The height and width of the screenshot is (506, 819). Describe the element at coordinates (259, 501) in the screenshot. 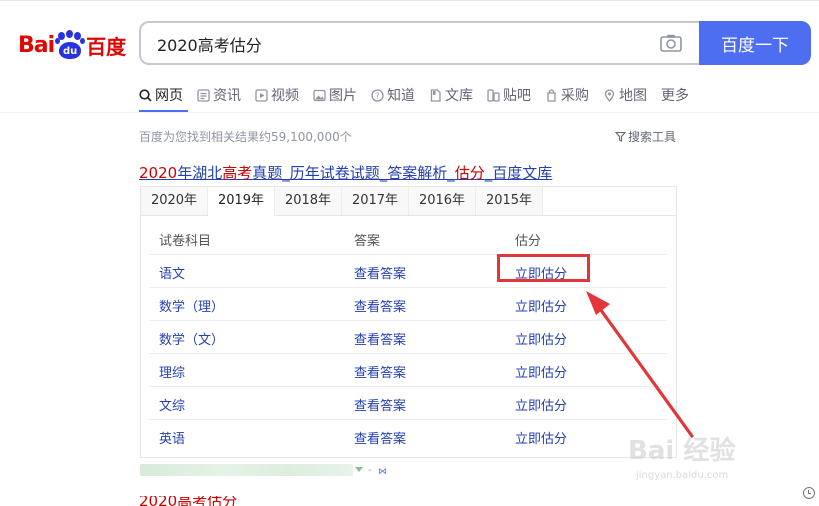

I see `next-result-title: 2020高考估分` at that location.